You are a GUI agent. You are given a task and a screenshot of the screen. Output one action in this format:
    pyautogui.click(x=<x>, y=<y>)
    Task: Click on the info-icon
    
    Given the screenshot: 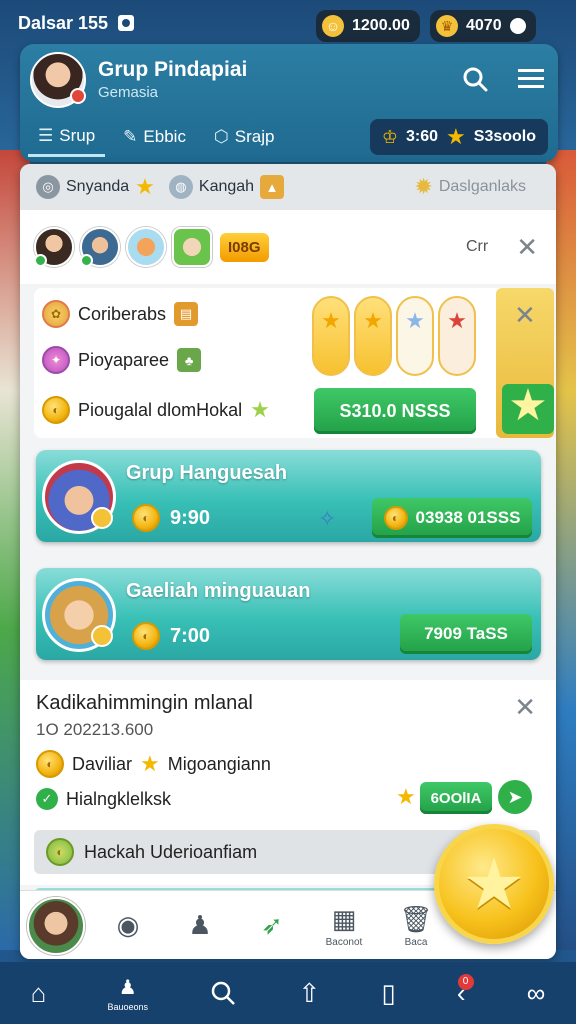 What is the action you would take?
    pyautogui.click(x=517, y=26)
    